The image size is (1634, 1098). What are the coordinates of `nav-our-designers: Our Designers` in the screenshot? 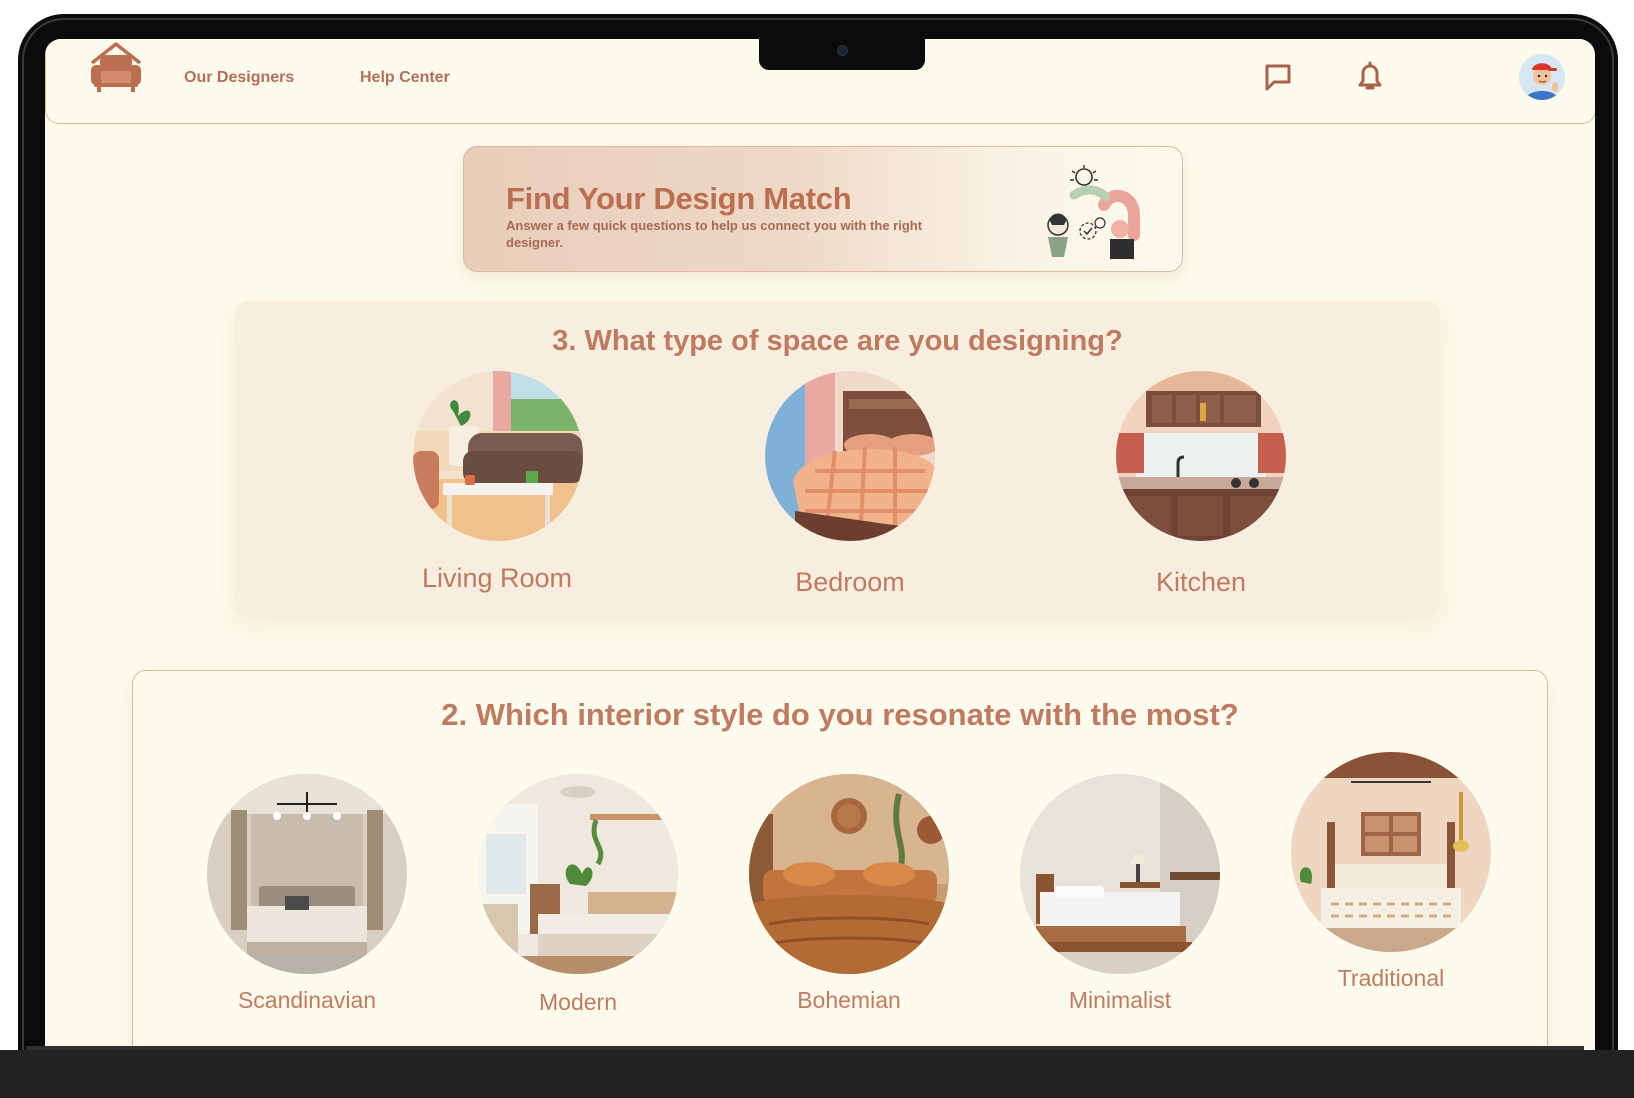 It's located at (239, 78).